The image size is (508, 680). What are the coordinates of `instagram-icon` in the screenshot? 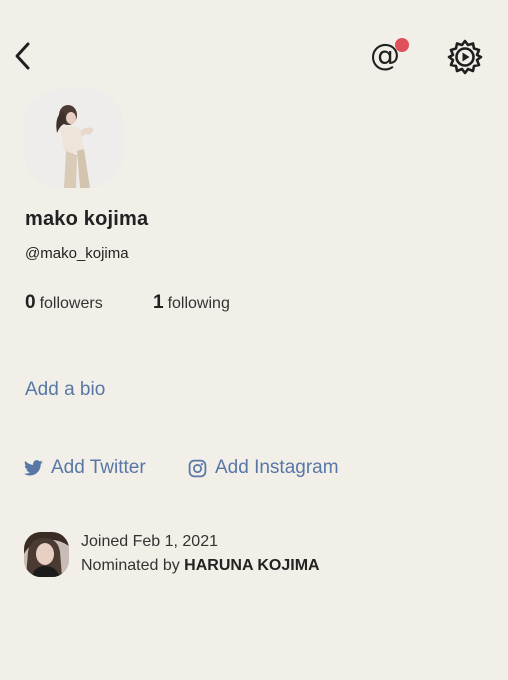 It's located at (197, 468).